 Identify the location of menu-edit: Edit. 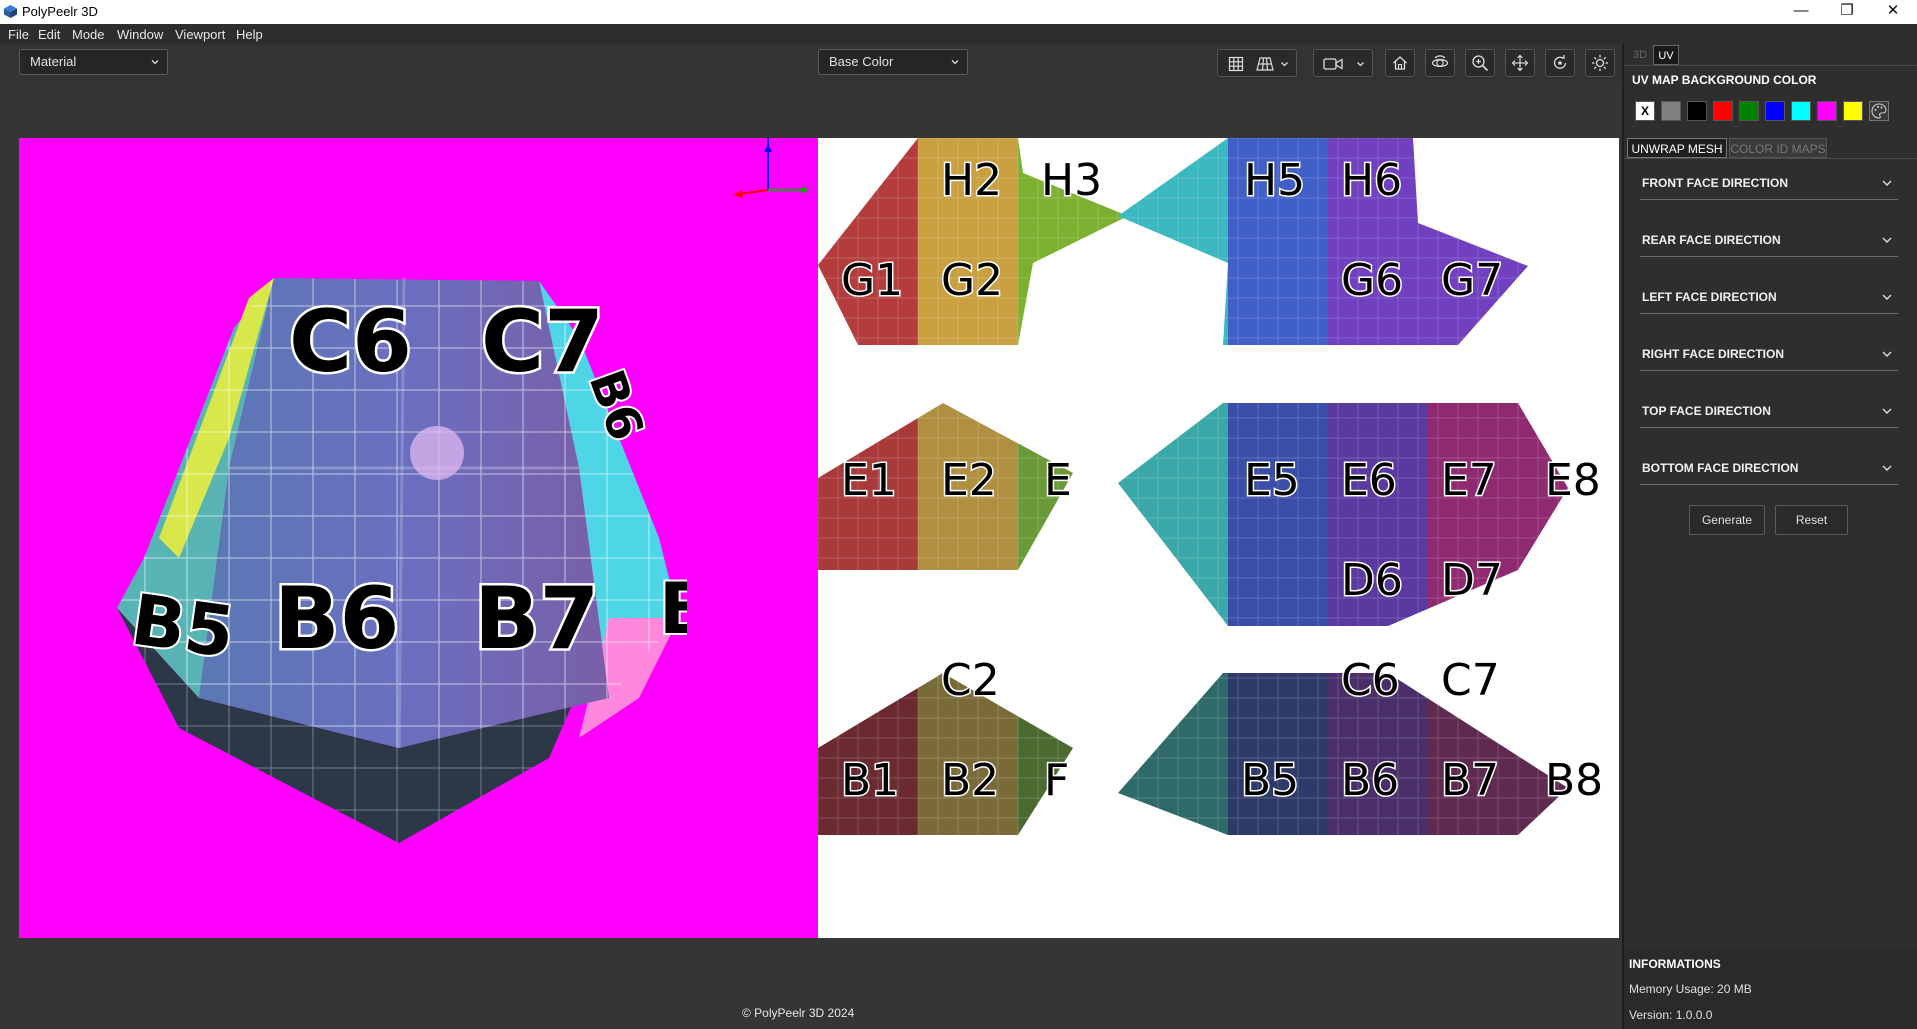
(49, 34).